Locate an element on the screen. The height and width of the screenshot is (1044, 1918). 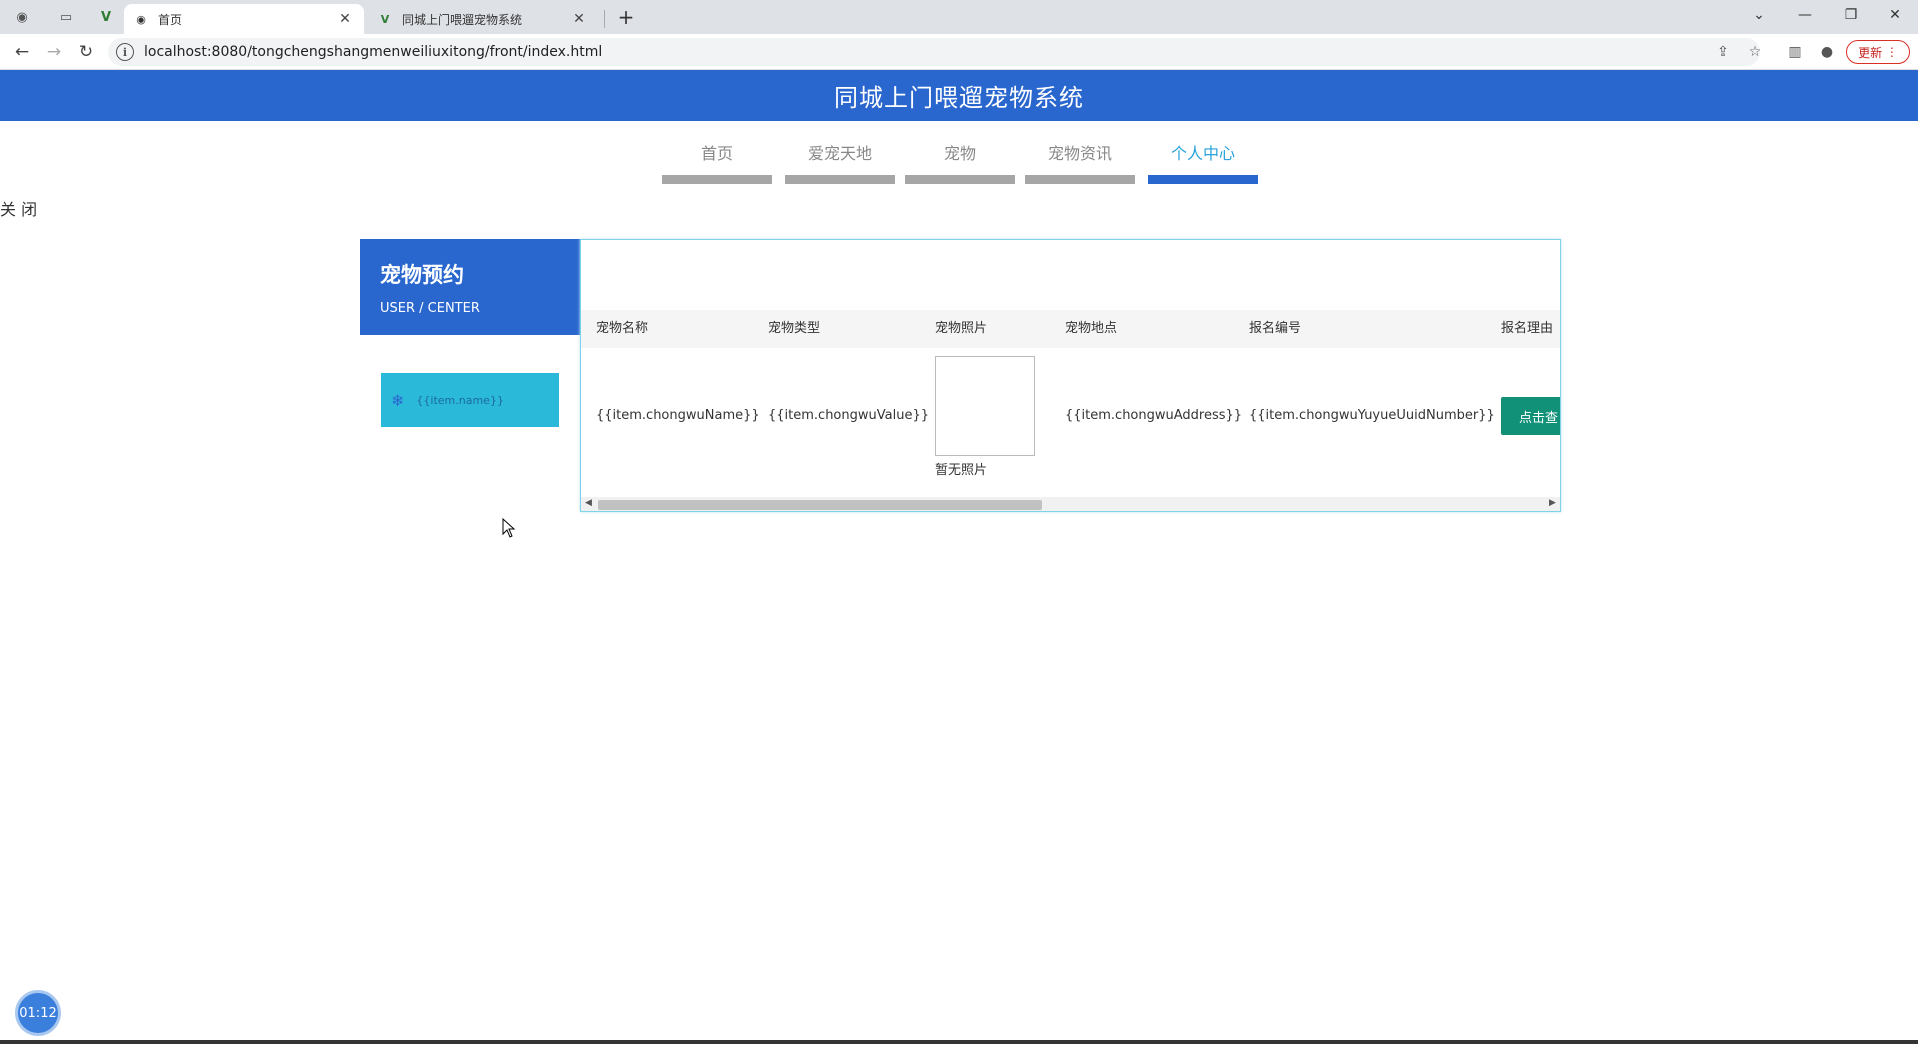
update-label: 更新 is located at coordinates (1870, 52).